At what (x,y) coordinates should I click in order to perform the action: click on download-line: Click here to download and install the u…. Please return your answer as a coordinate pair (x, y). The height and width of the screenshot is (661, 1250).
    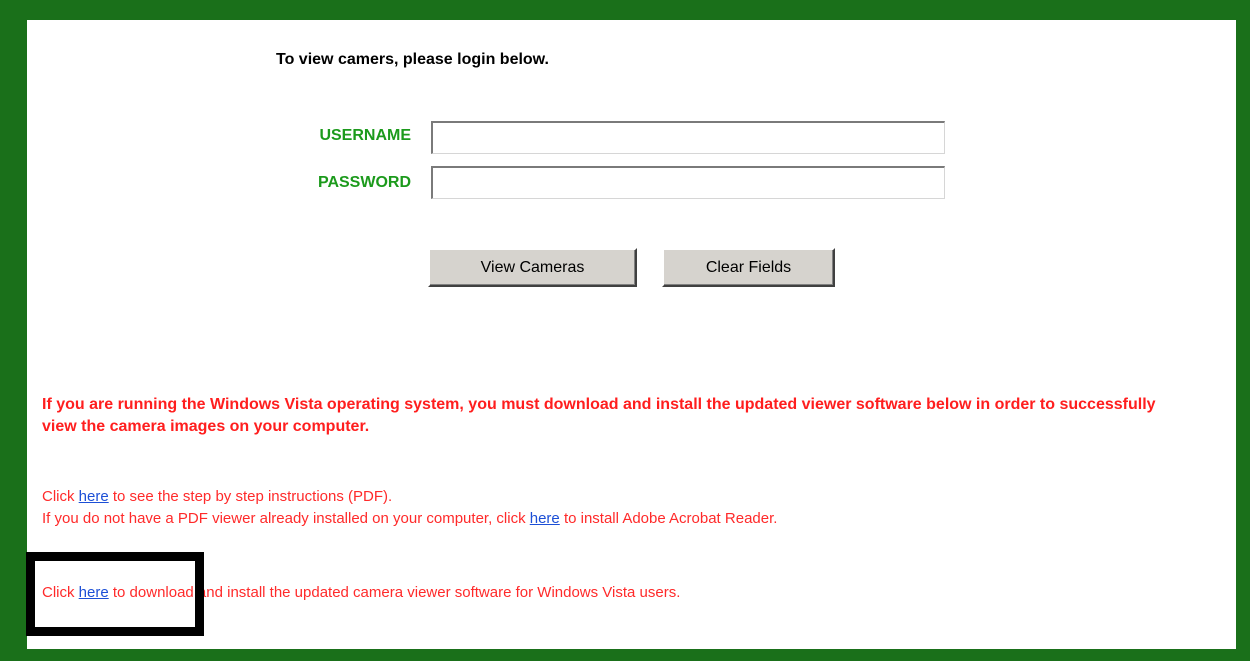
    Looking at the image, I should click on (361, 593).